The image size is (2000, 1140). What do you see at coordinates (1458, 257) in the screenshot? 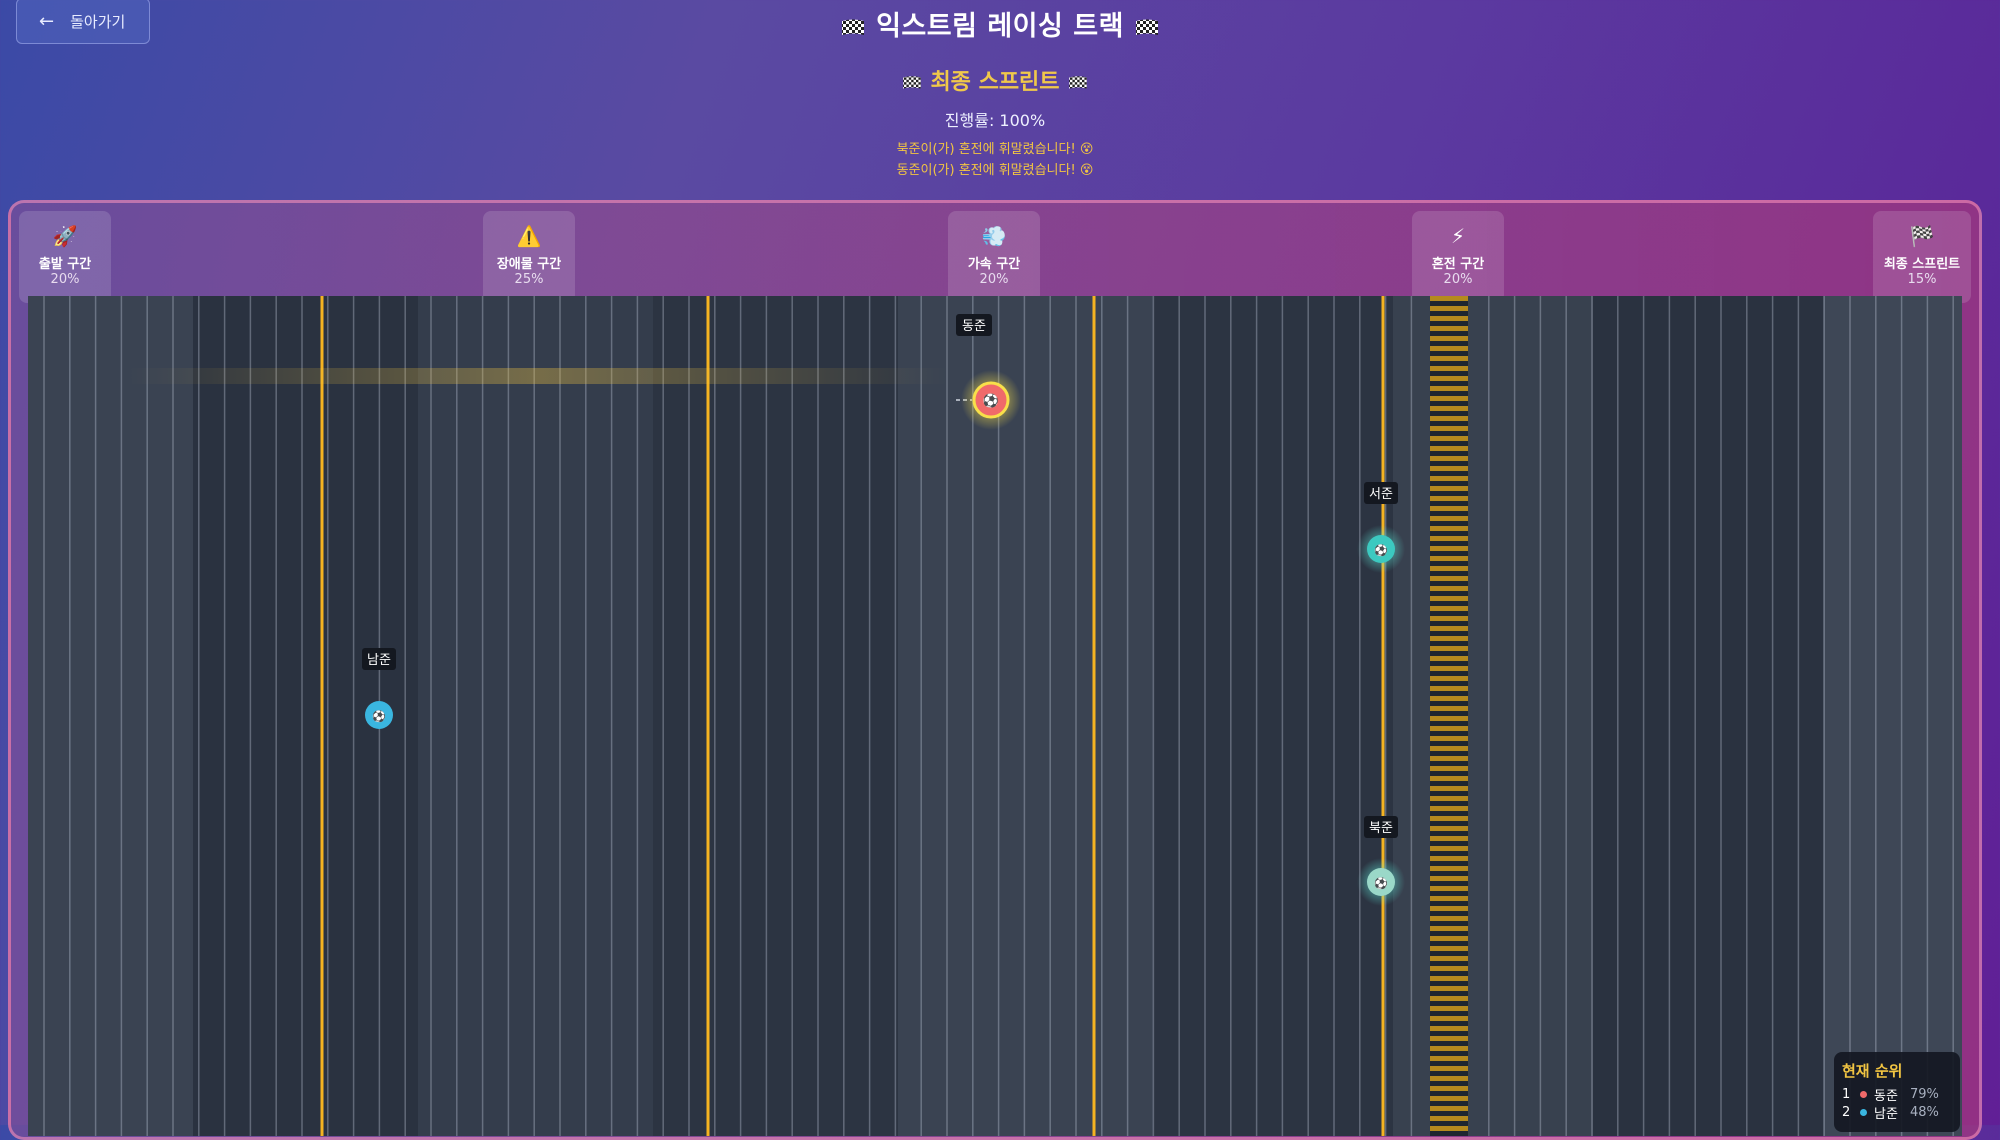
I see `zone-tab-chaos: ⚡ 혼전 구간 20%` at bounding box center [1458, 257].